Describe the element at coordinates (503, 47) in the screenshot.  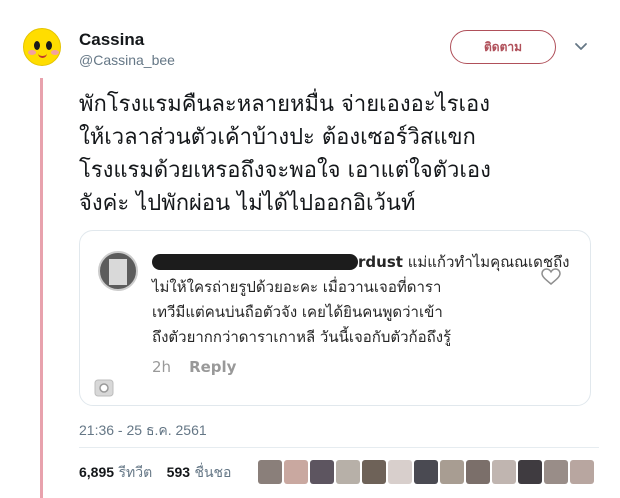
I see `follow-button: ติดตาม` at that location.